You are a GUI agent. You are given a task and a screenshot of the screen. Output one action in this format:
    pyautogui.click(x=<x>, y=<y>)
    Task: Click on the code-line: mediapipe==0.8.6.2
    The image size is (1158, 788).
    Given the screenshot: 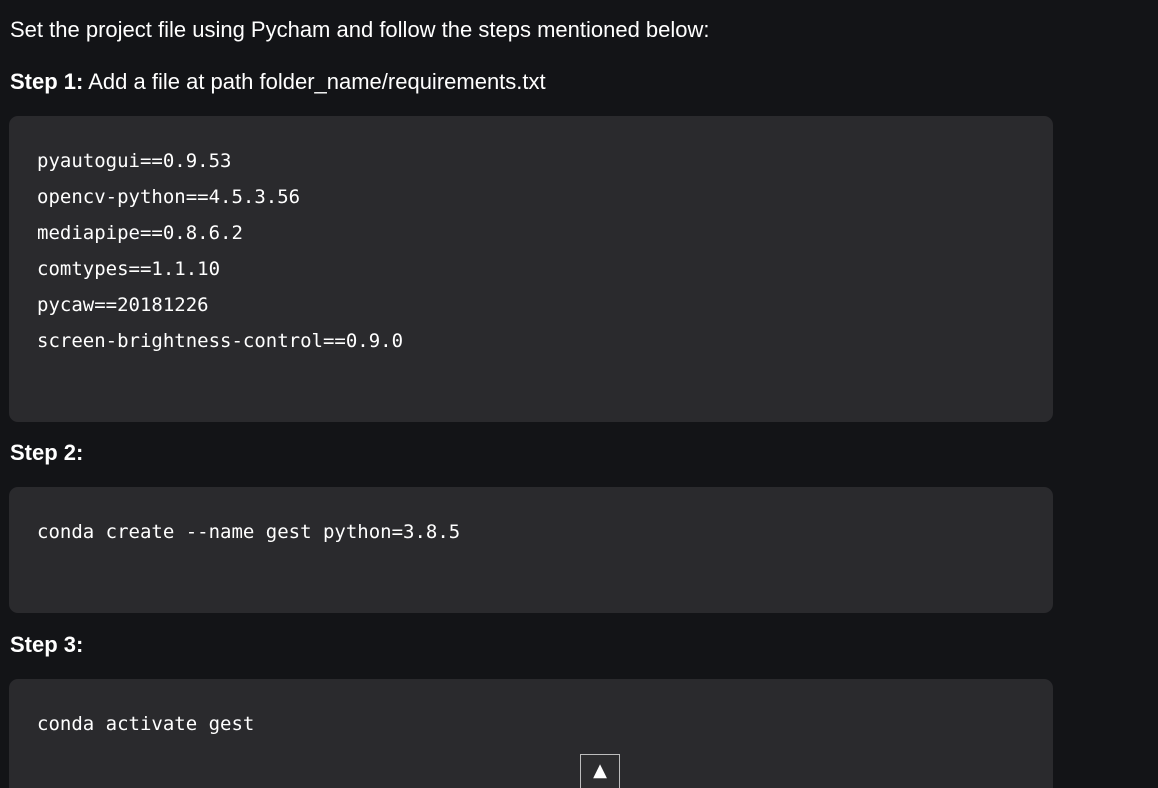 What is the action you would take?
    pyautogui.click(x=140, y=233)
    